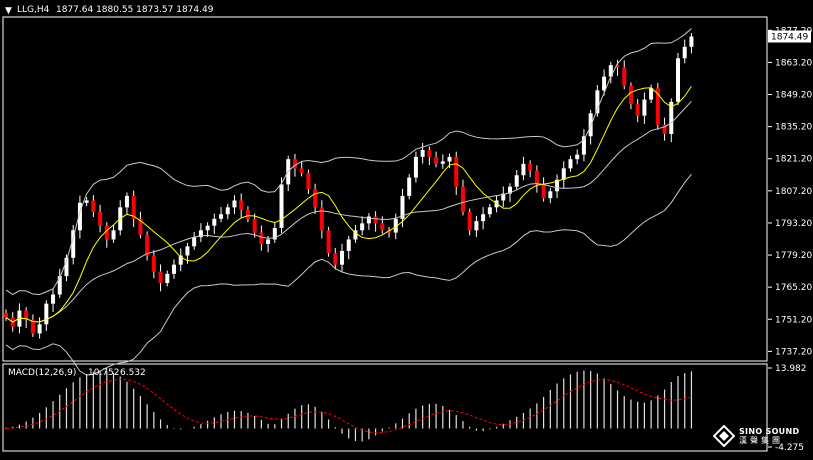 The width and height of the screenshot is (813, 460). What do you see at coordinates (793, 256) in the screenshot?
I see `price-axis-label: 1779.20` at bounding box center [793, 256].